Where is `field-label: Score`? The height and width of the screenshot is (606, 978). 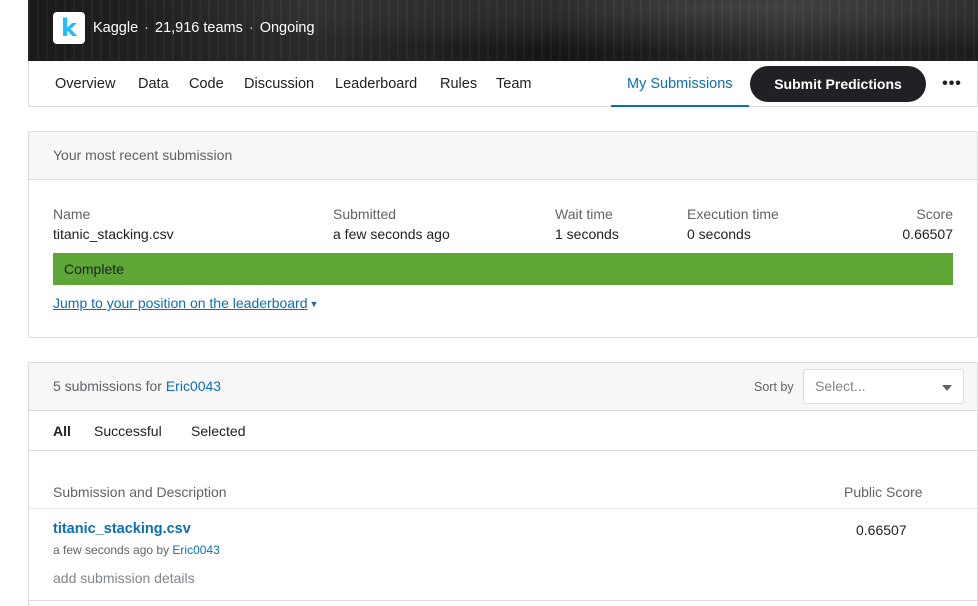
field-label: Score is located at coordinates (934, 214).